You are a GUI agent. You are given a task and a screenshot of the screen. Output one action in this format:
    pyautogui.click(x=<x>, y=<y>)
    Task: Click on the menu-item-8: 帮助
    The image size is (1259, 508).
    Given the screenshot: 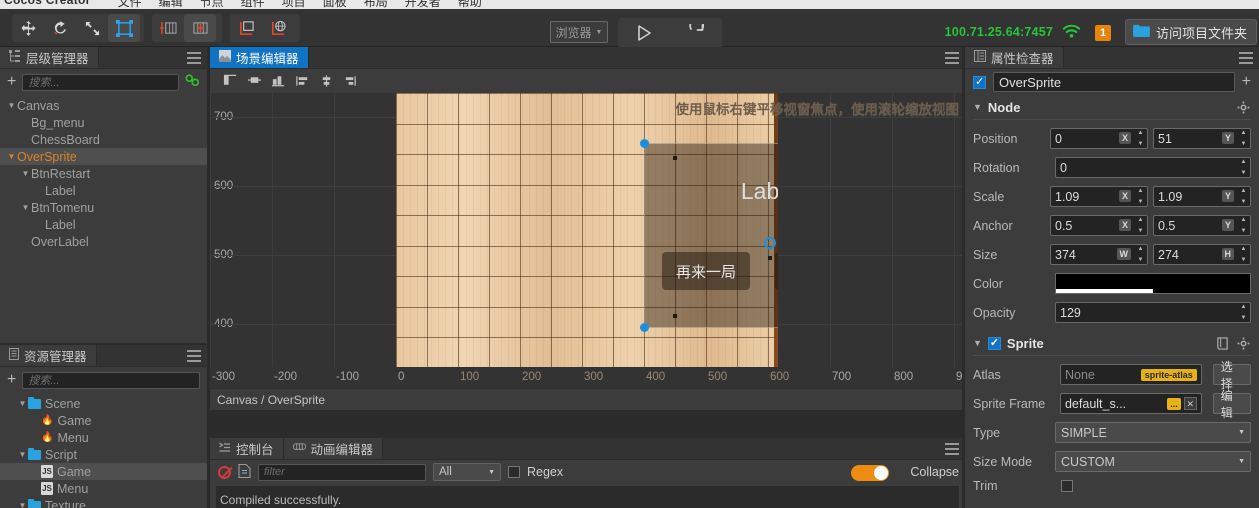 What is the action you would take?
    pyautogui.click(x=470, y=4)
    